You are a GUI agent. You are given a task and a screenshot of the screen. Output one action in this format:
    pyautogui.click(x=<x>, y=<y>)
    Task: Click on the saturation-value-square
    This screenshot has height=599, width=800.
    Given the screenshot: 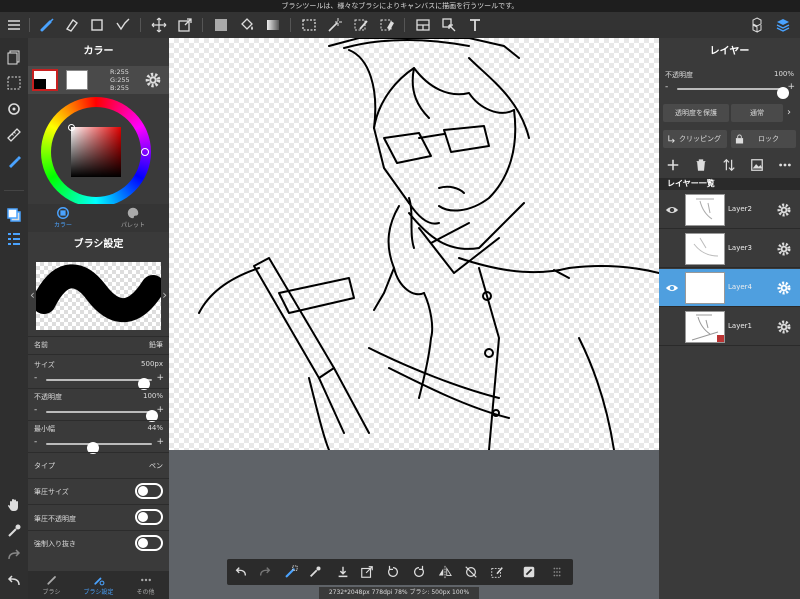 What is the action you would take?
    pyautogui.click(x=96, y=152)
    